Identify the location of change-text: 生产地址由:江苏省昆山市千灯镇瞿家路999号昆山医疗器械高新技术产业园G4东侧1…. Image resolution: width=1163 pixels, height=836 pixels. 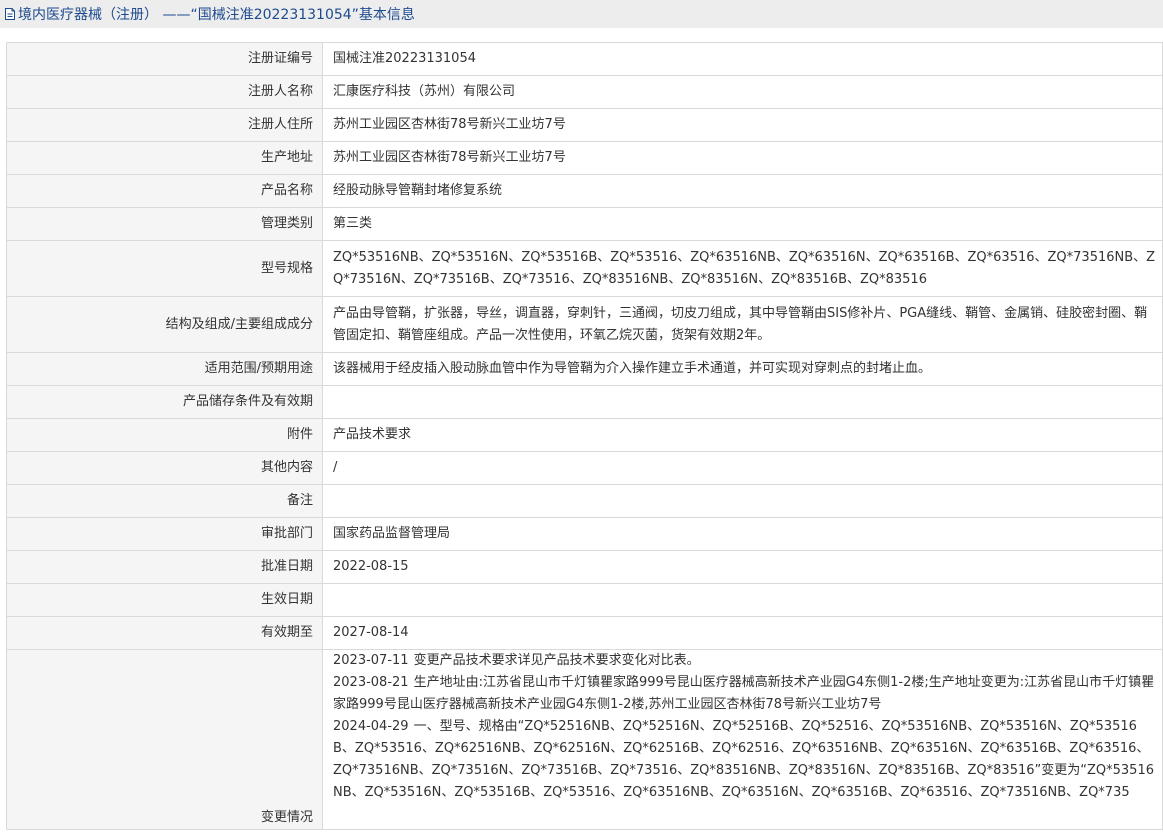
(744, 693).